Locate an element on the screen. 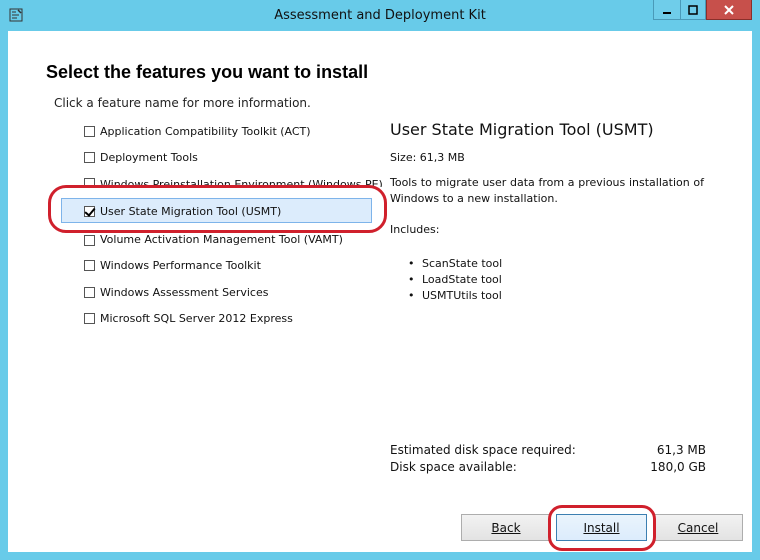  page-heading: Select the features you want to install is located at coordinates (207, 72).